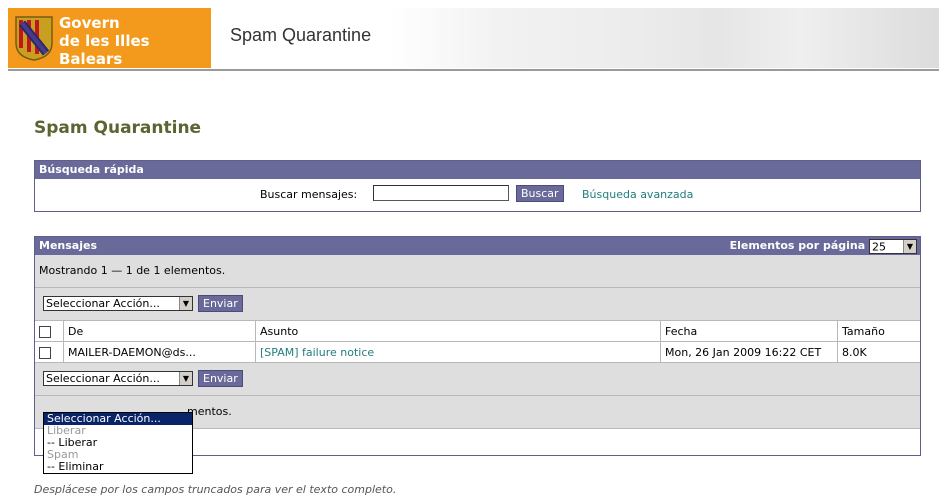 Image resolution: width=939 pixels, height=497 pixels. I want to click on header-divider, so click(473, 70).